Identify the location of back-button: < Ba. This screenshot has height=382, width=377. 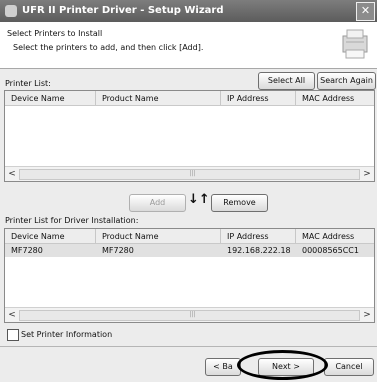
(223, 367).